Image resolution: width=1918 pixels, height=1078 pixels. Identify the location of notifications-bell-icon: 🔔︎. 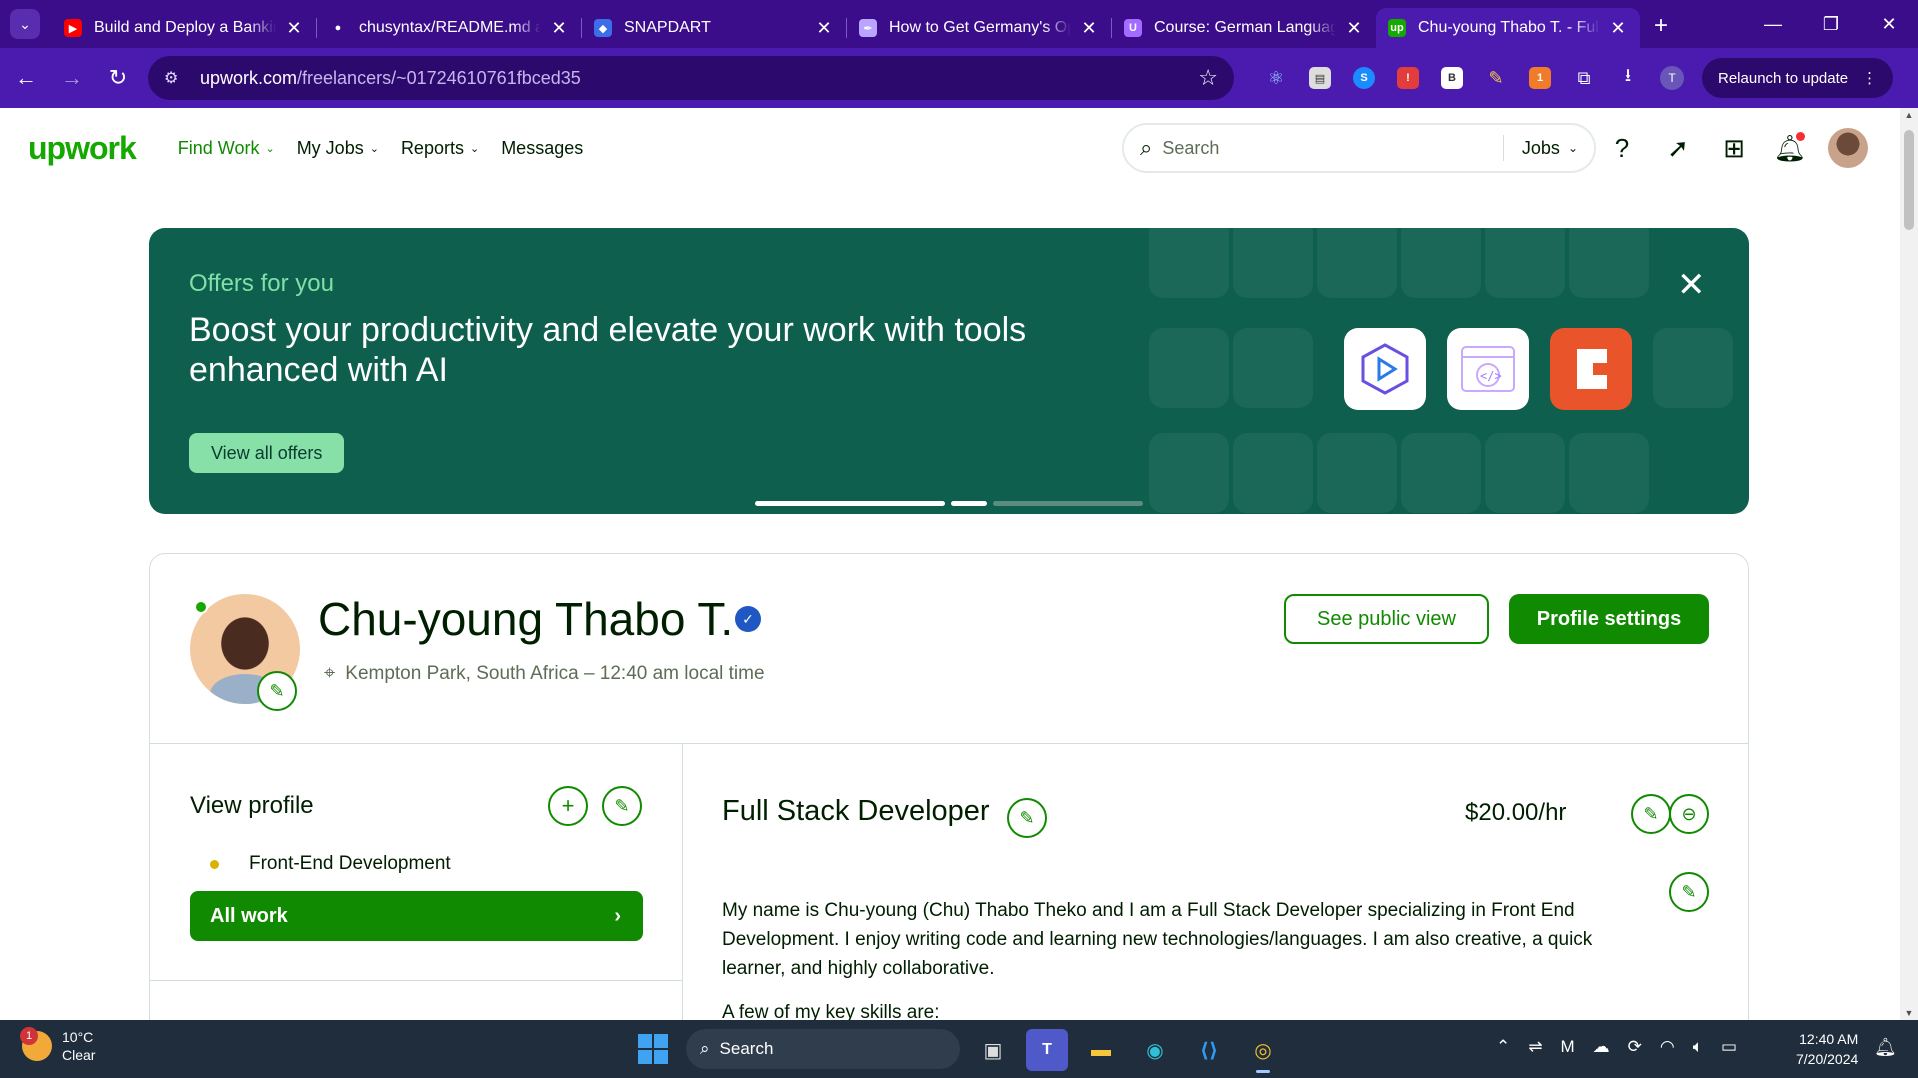
(1790, 148).